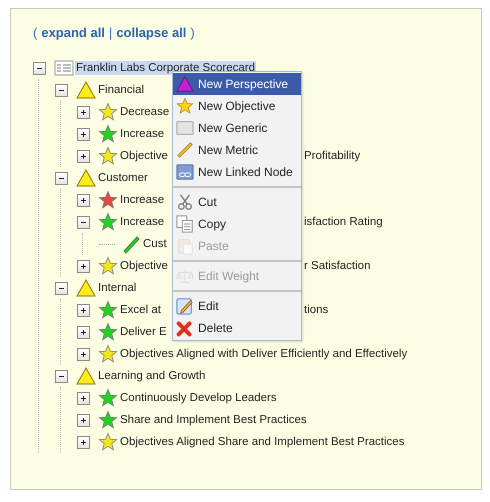 Image resolution: width=490 pixels, height=502 pixels. What do you see at coordinates (237, 106) in the screenshot?
I see `menu-item: New Objective` at bounding box center [237, 106].